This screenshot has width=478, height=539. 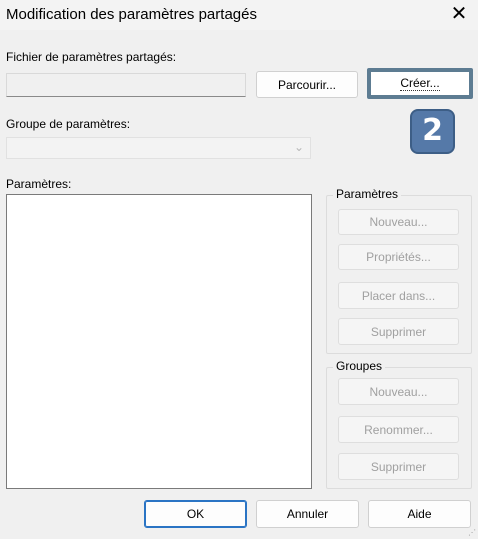 I want to click on help-button-label: Aide, so click(x=419, y=514).